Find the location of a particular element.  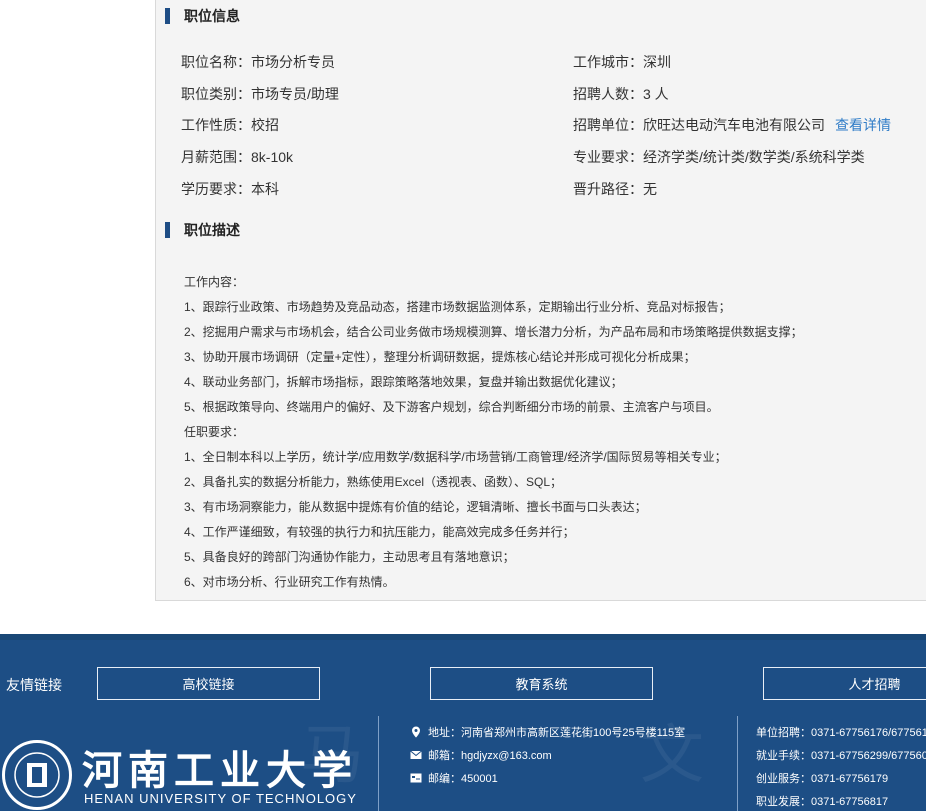

info-value: 市场专员/助理 is located at coordinates (295, 94).